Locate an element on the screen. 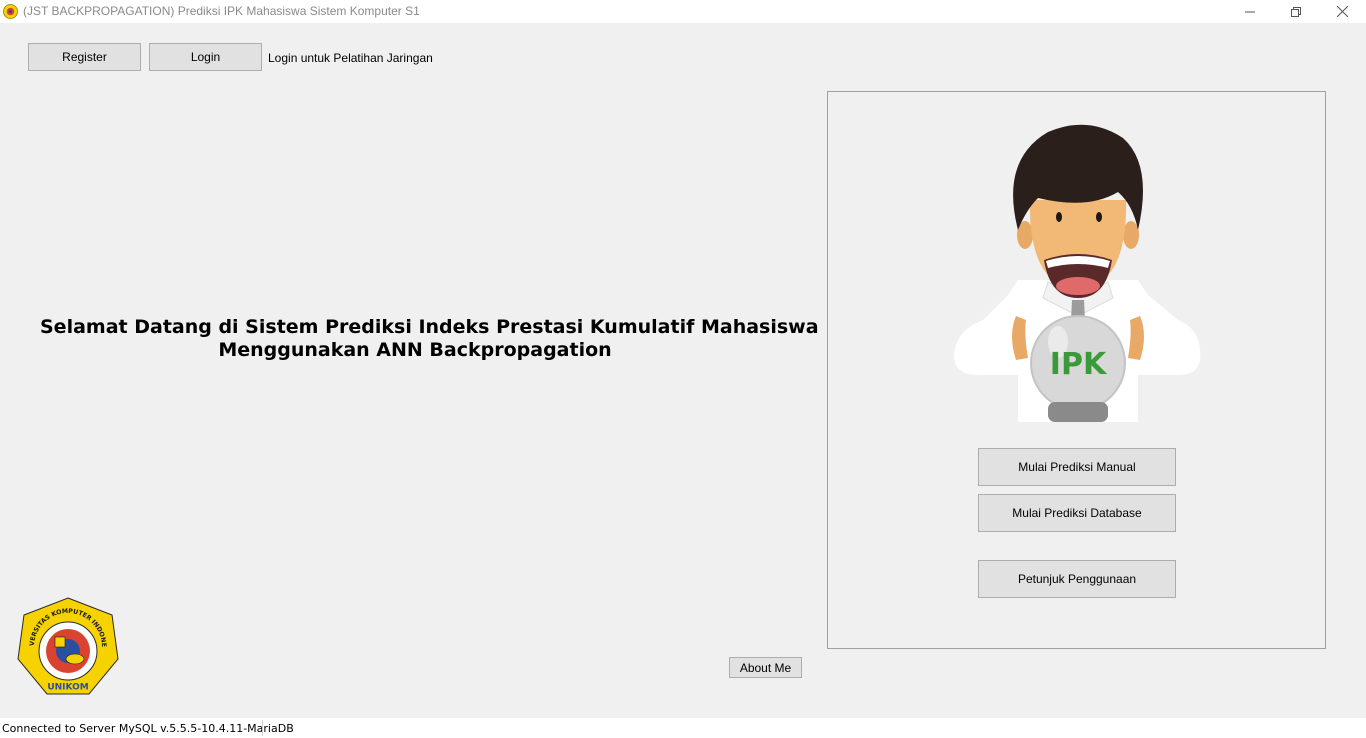 The image size is (1366, 738). start-database-prediction-button: Mulai Prediksi Database is located at coordinates (1077, 513).